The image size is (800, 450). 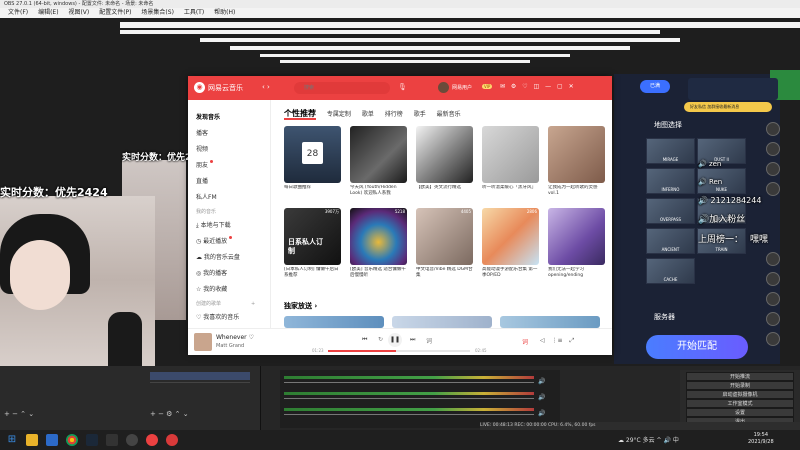 What do you see at coordinates (169, 414) in the screenshot?
I see `source-add-remove-icons: + − ⚙ ⌃ ⌄` at bounding box center [169, 414].